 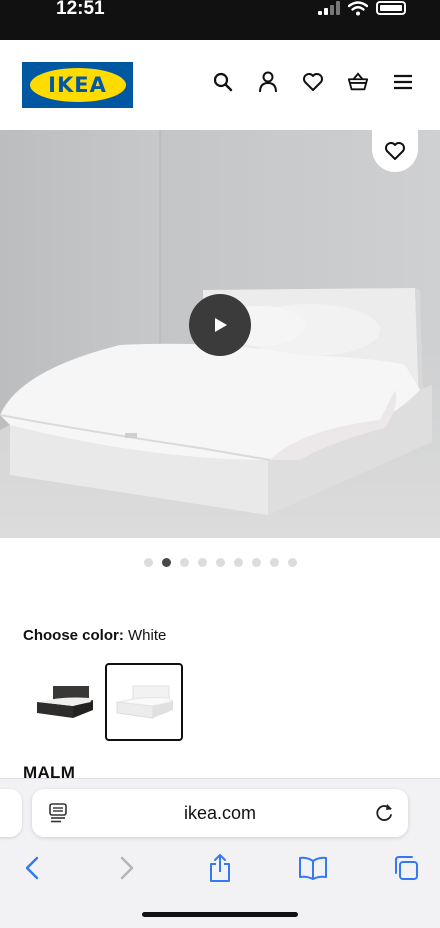 I want to click on chevron-left-icon, so click(x=32, y=868).